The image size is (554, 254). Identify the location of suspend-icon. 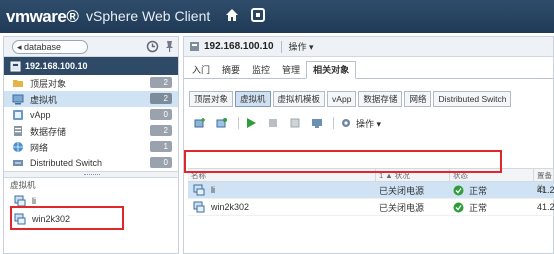
(295, 123).